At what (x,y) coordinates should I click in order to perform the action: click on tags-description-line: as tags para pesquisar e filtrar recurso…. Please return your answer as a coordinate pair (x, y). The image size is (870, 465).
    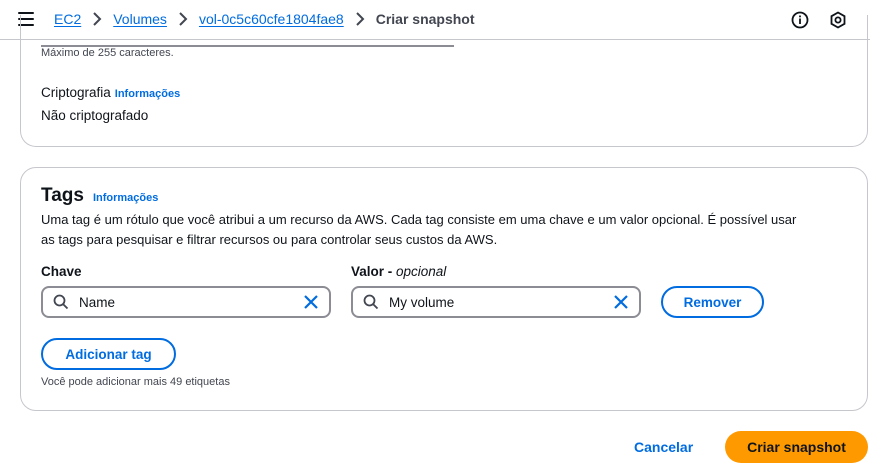
    Looking at the image, I should click on (269, 239).